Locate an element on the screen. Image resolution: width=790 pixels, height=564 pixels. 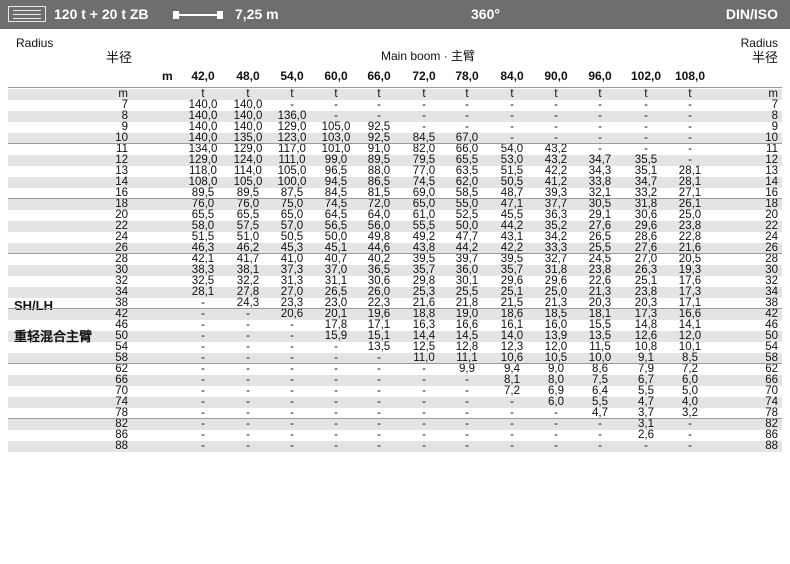
boom-length-4: 66,0 is located at coordinates (379, 76).